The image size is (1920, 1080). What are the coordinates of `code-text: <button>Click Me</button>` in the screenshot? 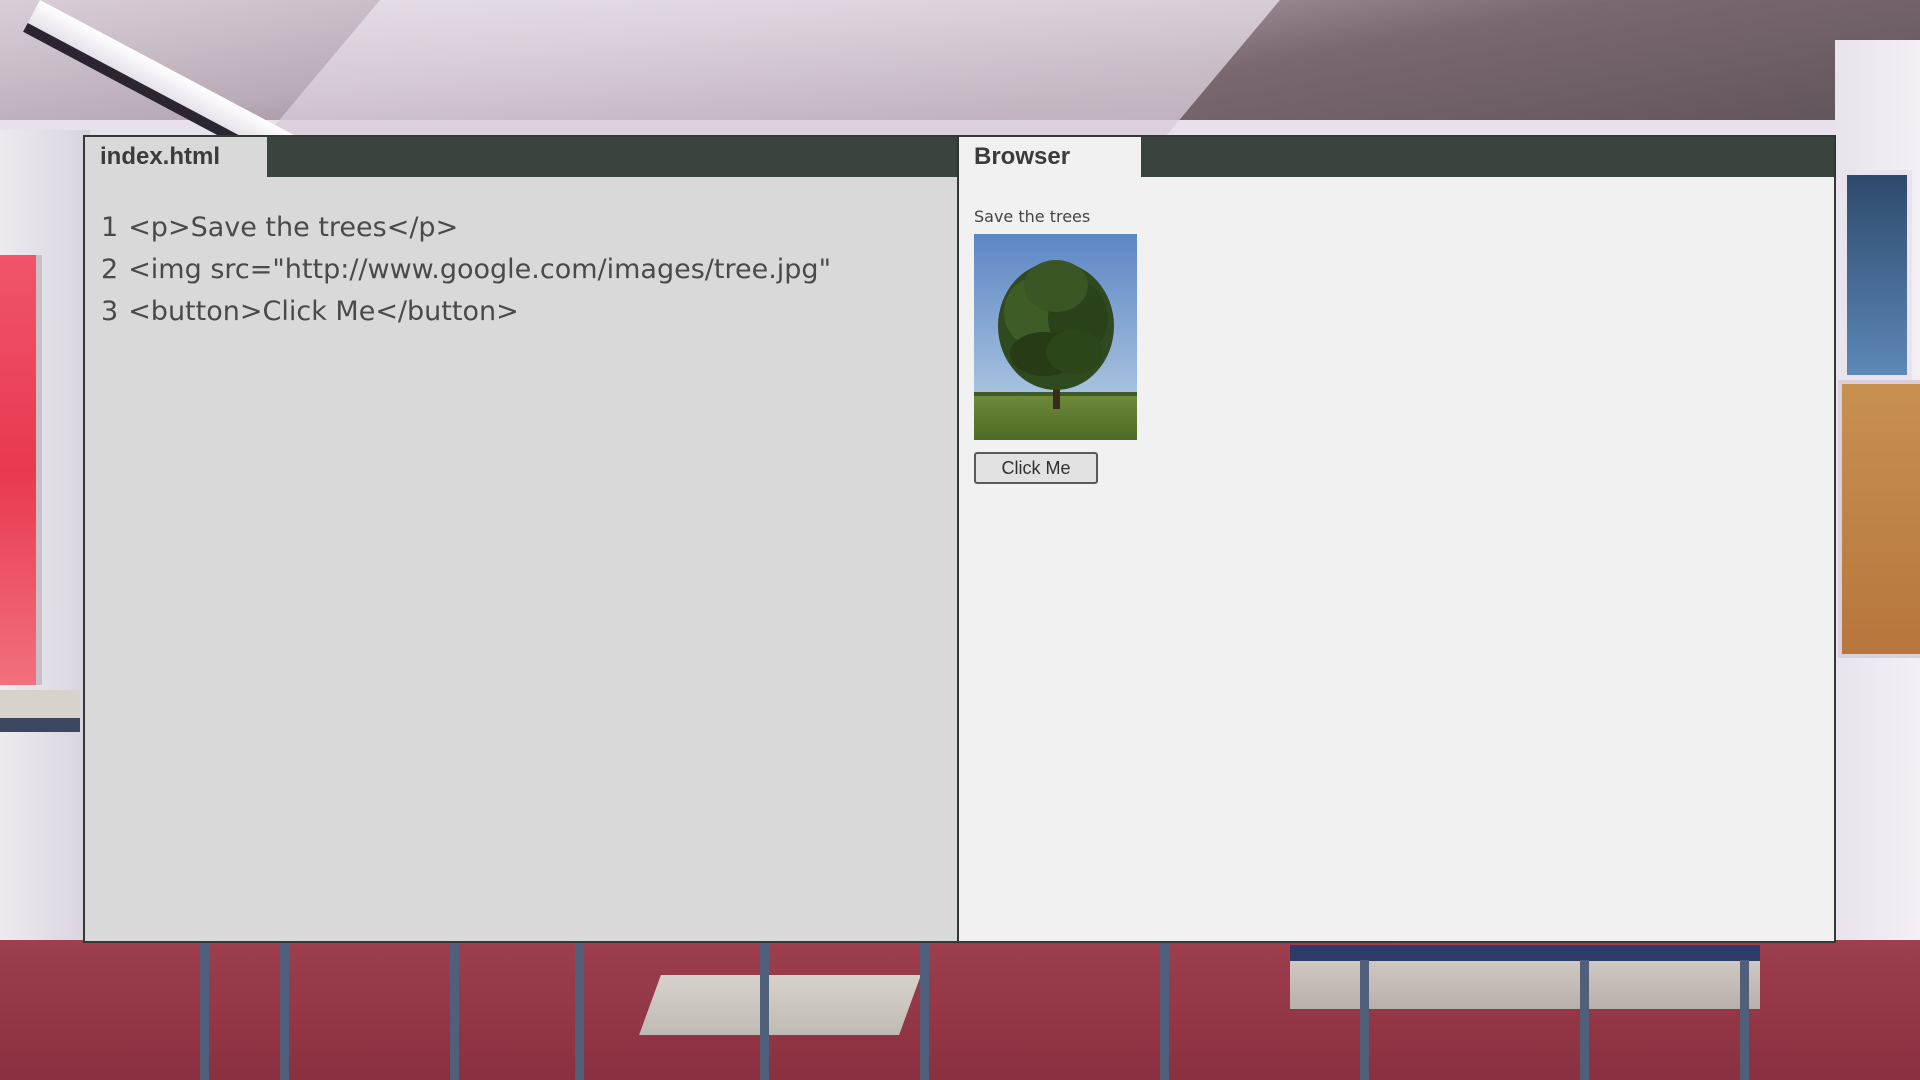 It's located at (323, 312).